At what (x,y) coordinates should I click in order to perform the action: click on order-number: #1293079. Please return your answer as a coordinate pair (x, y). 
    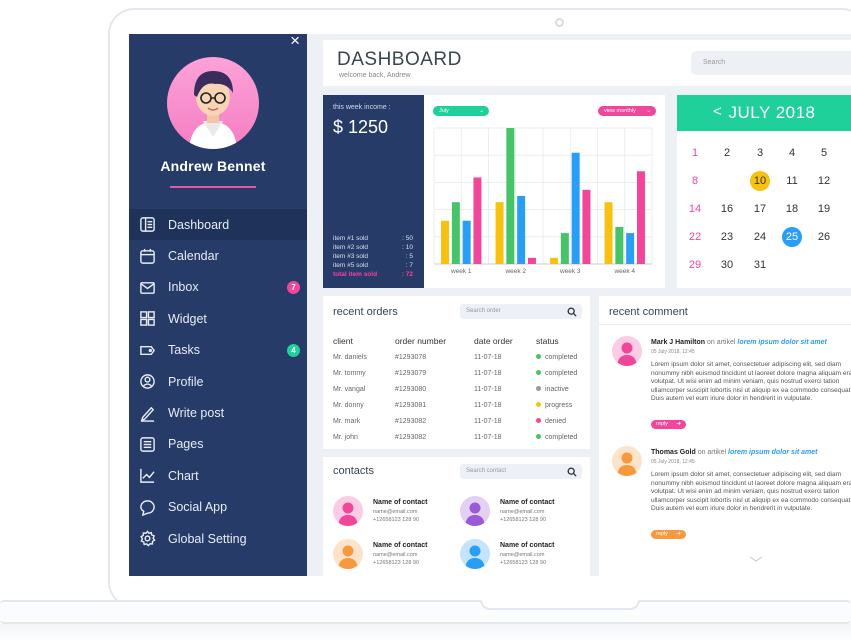
    Looking at the image, I should click on (411, 373).